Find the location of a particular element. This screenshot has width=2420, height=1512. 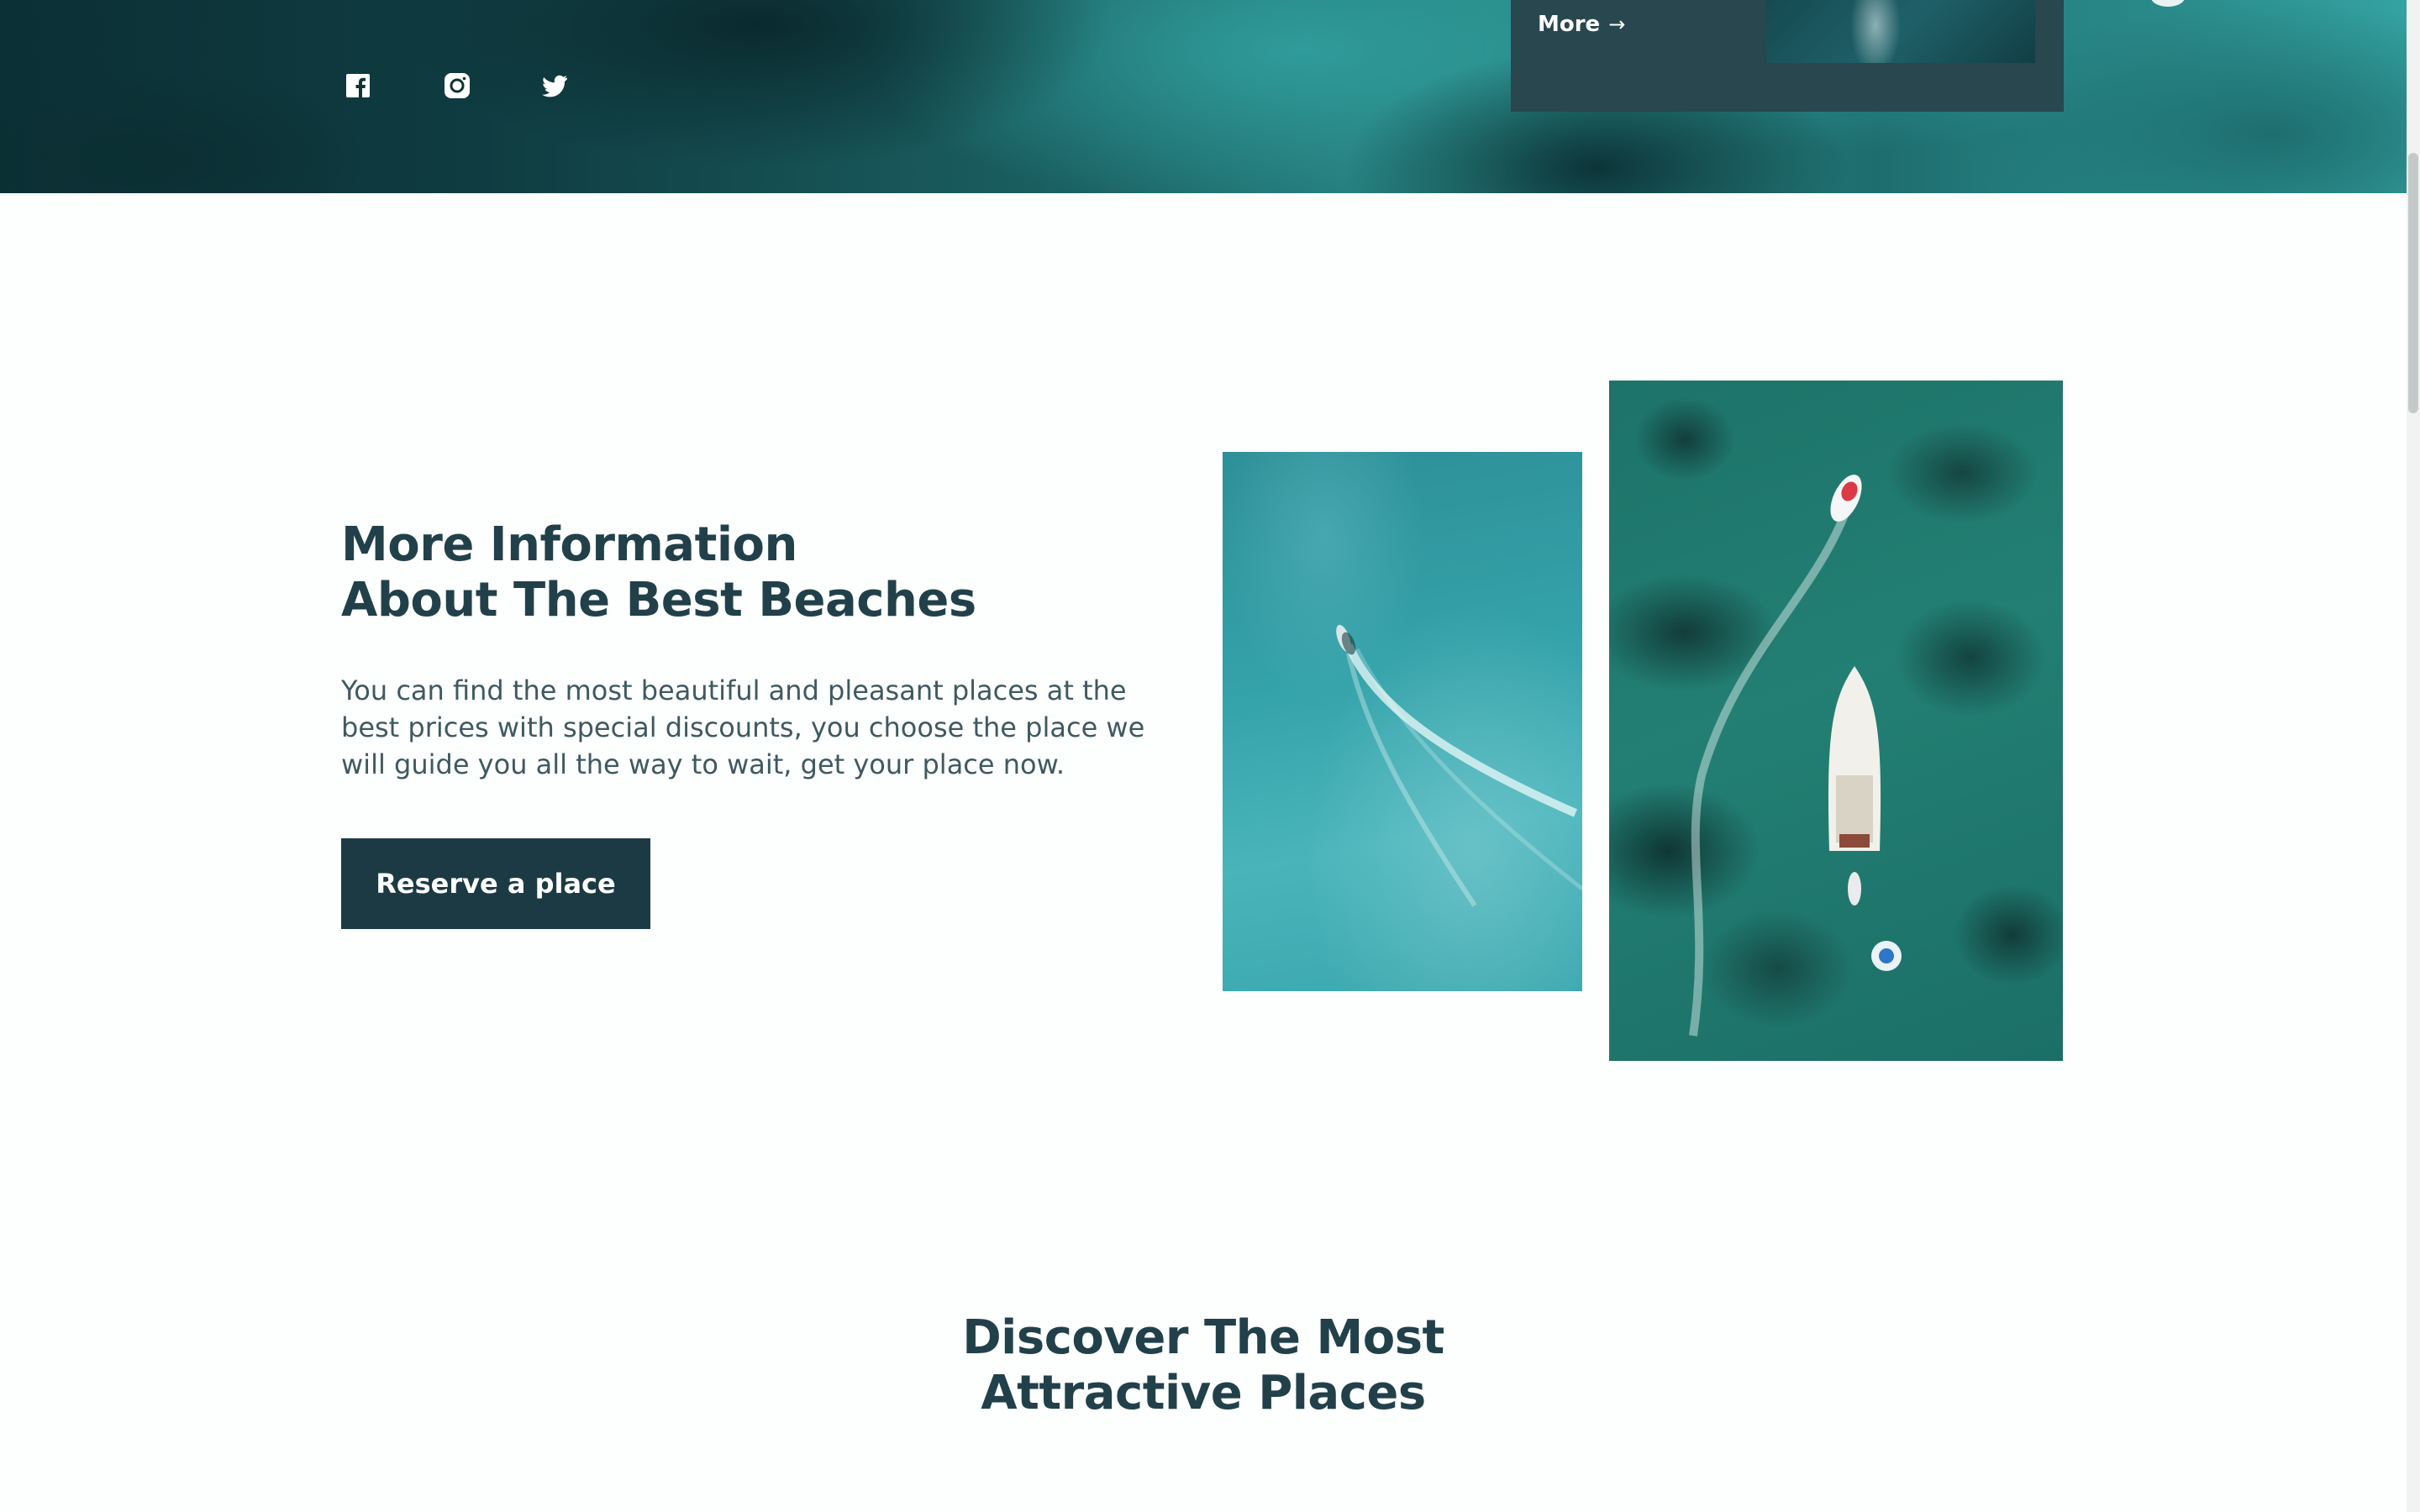

more-link: More → is located at coordinates (1582, 24).